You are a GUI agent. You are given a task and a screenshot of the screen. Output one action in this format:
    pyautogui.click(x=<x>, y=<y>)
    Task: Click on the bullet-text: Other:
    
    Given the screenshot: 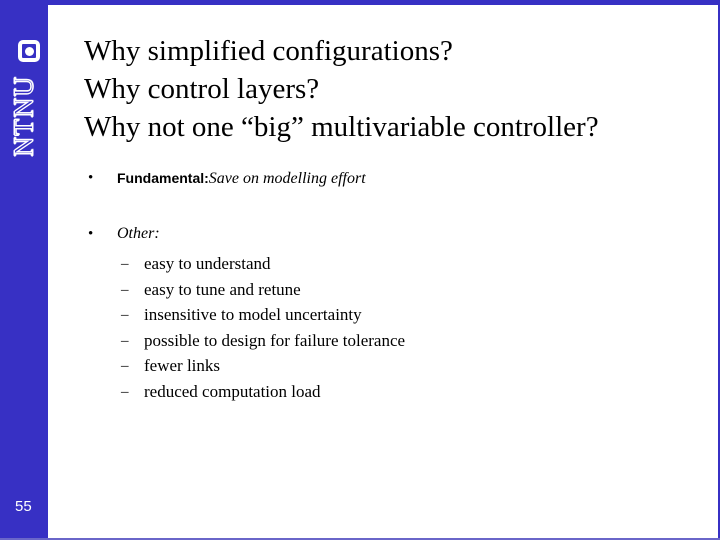 What is the action you would take?
    pyautogui.click(x=138, y=234)
    